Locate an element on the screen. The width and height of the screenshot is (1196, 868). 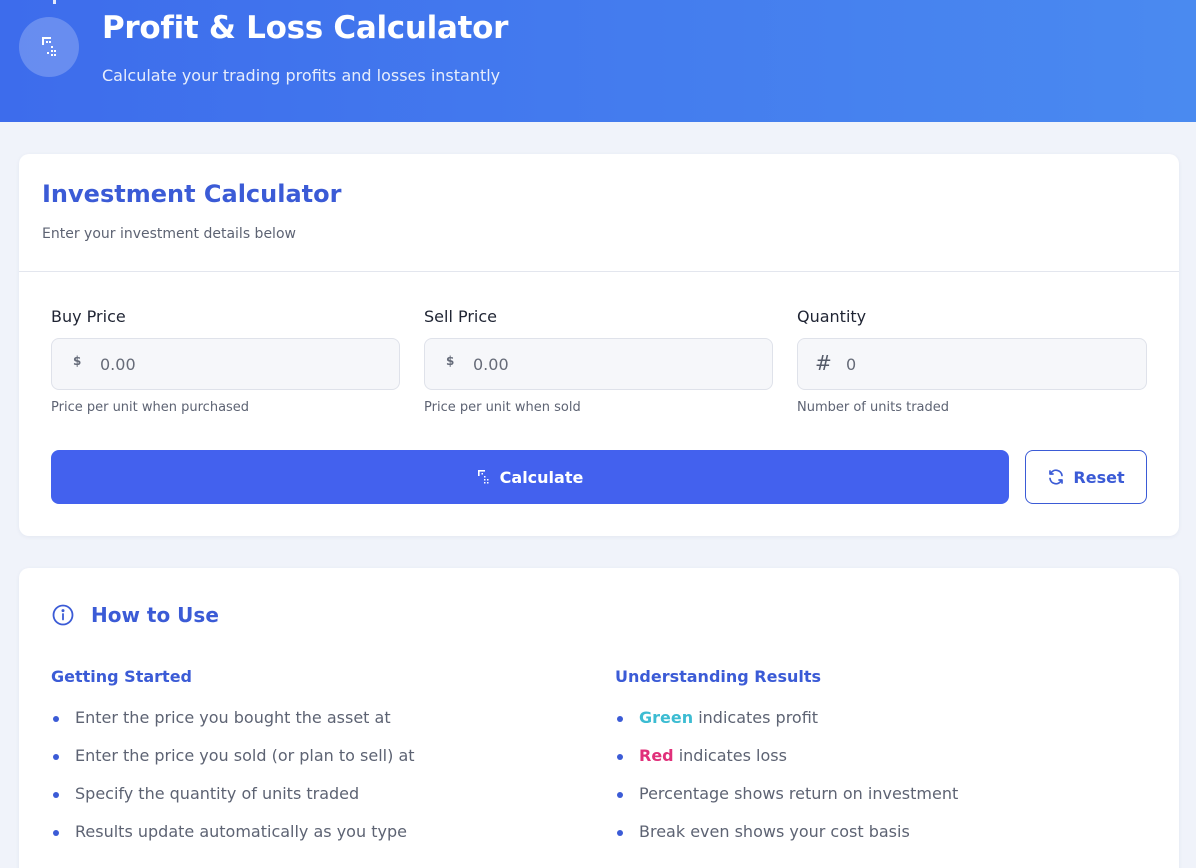
quantity-field: # is located at coordinates (972, 364).